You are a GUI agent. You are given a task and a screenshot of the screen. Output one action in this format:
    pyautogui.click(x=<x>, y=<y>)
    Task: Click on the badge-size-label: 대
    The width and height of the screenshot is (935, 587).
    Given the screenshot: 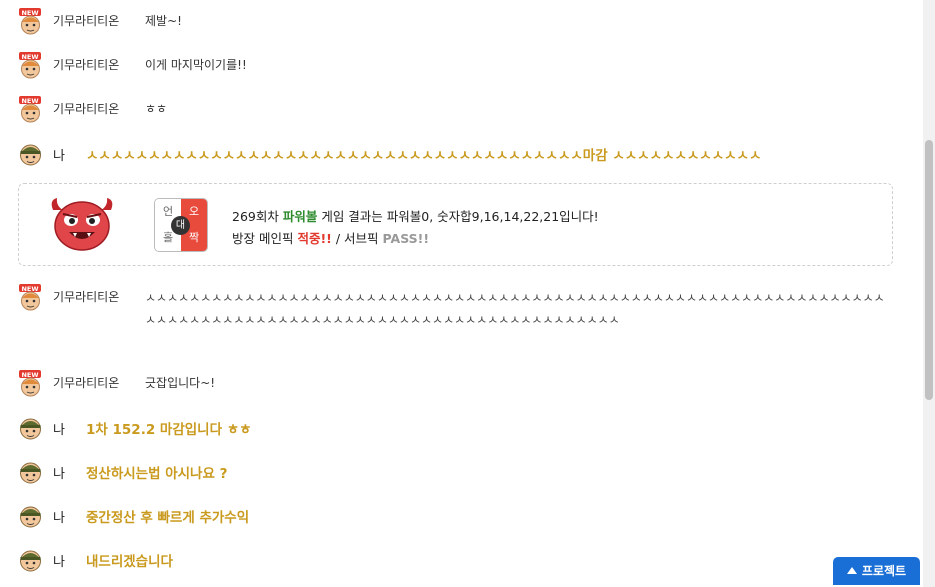 What is the action you would take?
    pyautogui.click(x=180, y=225)
    